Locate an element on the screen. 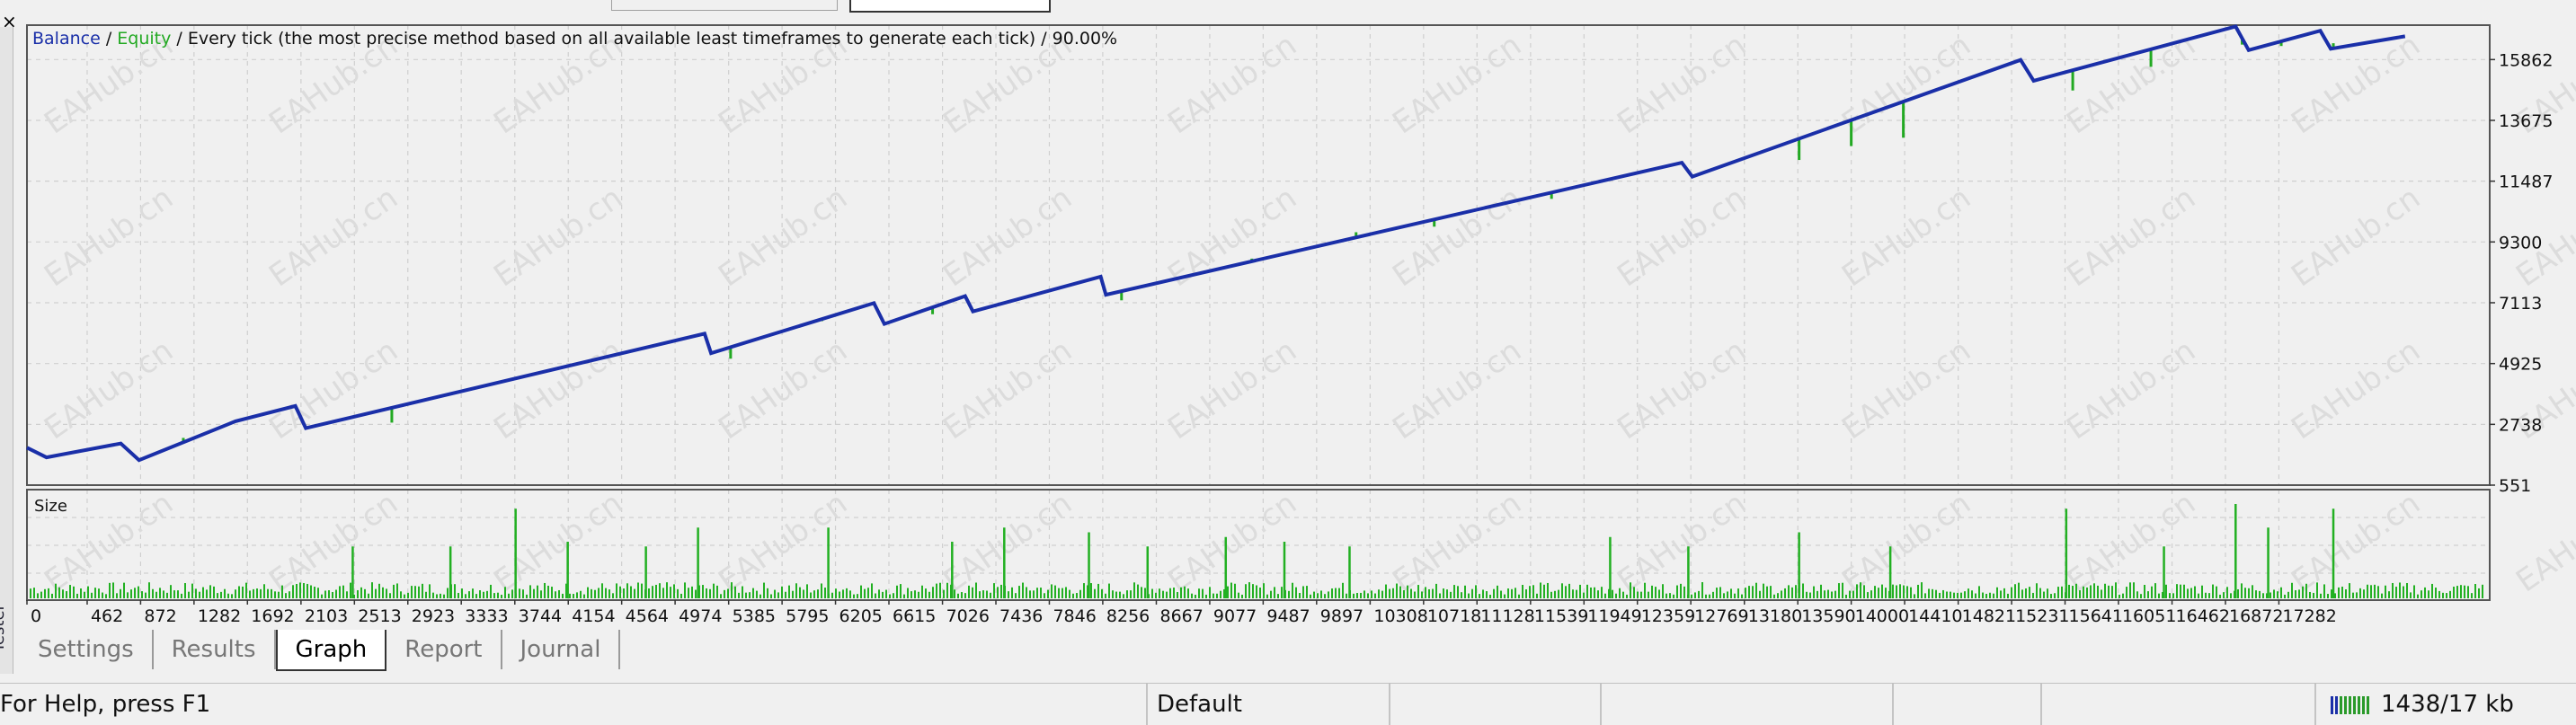 The height and width of the screenshot is (725, 2576). x-tick-label: 4564 is located at coordinates (647, 616).